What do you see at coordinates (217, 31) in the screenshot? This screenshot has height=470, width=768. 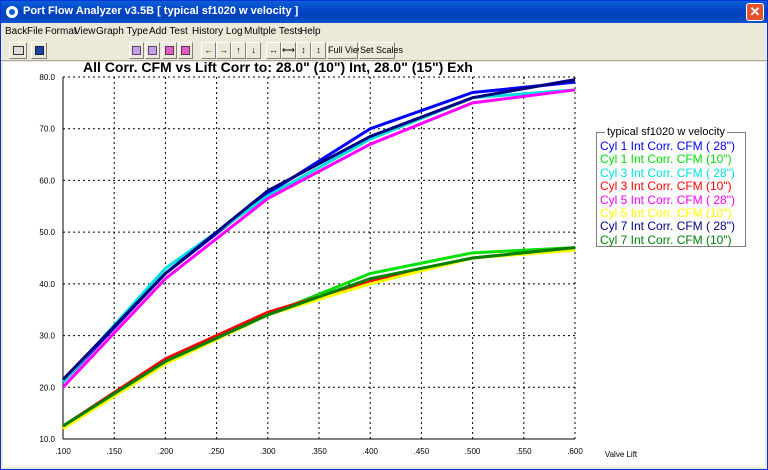 I see `menu-history-log: History Log` at bounding box center [217, 31].